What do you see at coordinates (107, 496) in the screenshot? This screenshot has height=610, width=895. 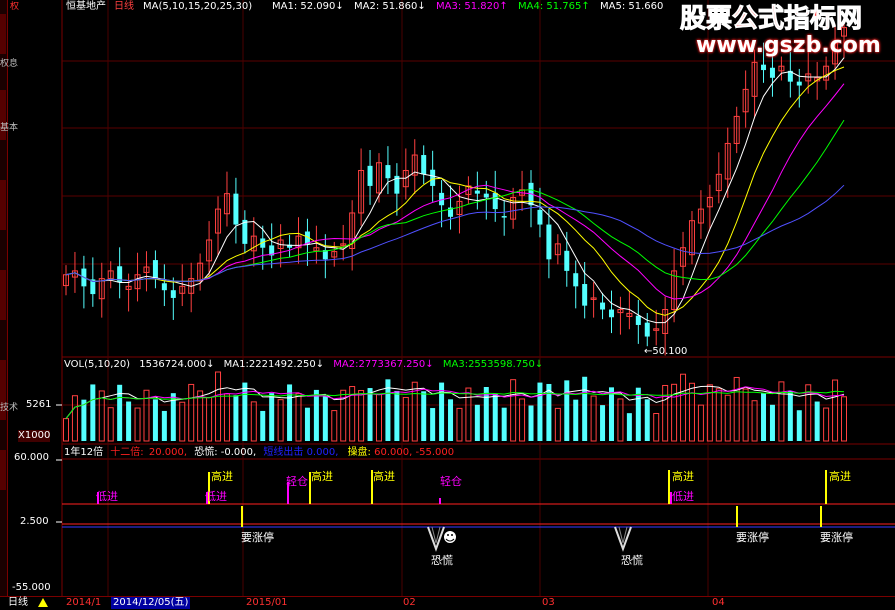 I see `signal-label-0: 低进` at bounding box center [107, 496].